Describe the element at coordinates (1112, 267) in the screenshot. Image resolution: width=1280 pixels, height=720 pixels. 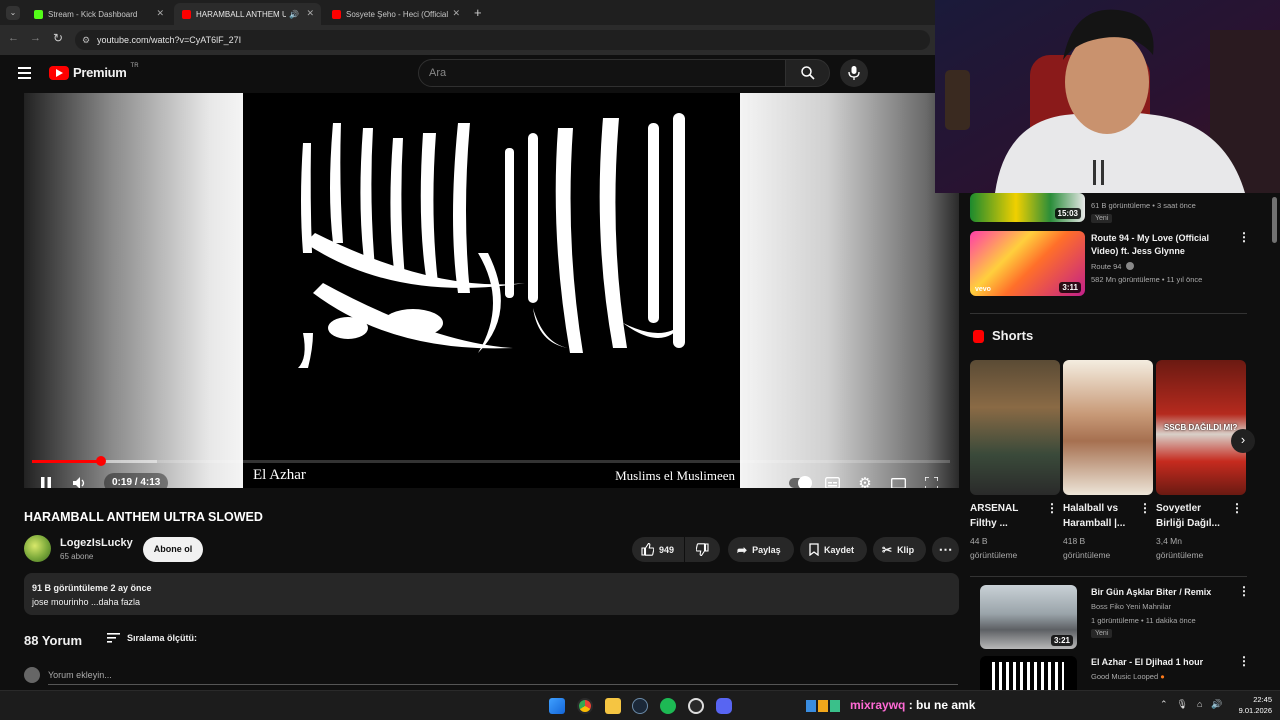
I see `recommended-channel: Route 94` at that location.